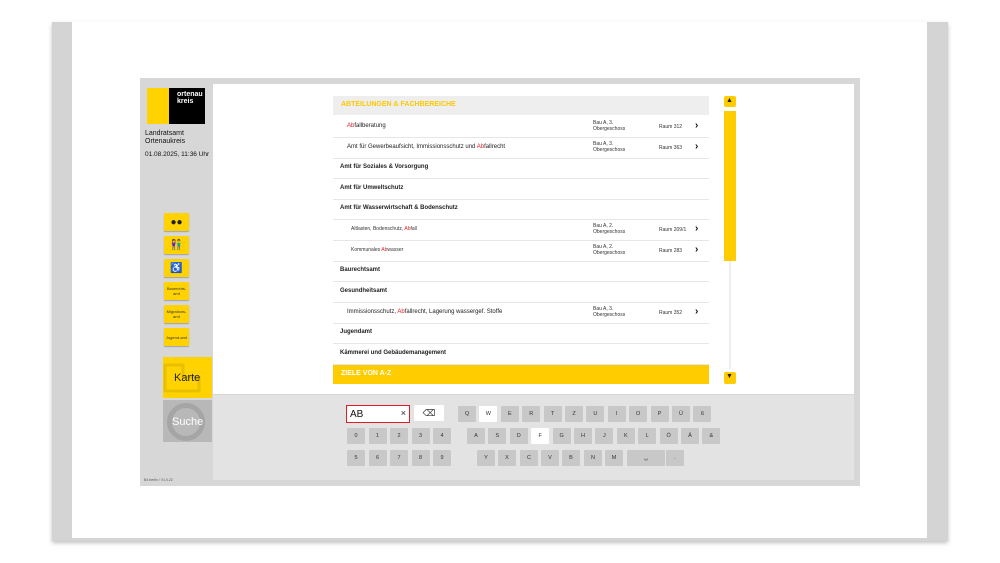 The height and width of the screenshot is (563, 1000). I want to click on key: 5, so click(356, 458).